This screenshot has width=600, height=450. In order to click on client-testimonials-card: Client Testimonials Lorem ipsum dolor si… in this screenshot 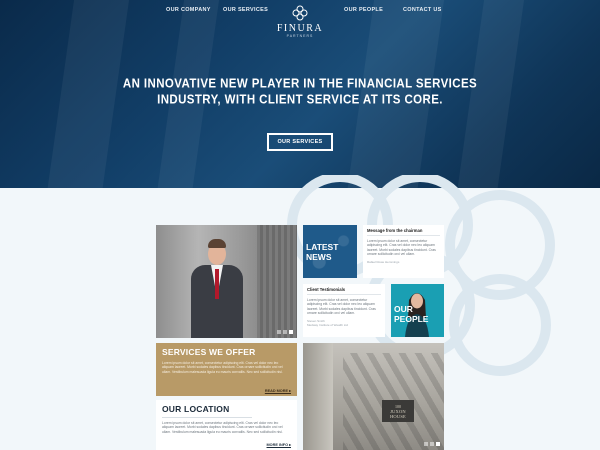, I will do `click(344, 310)`.